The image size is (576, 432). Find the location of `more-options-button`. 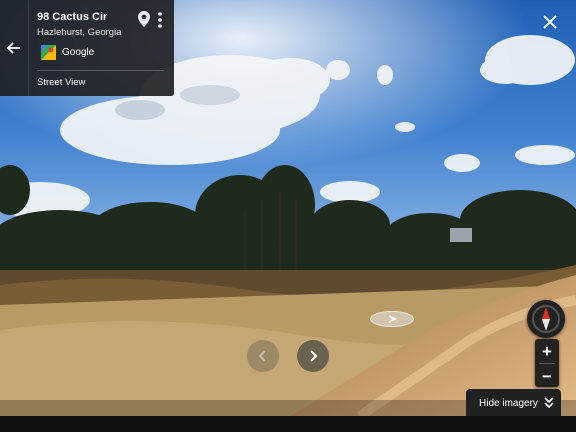

more-options-button is located at coordinates (160, 20).